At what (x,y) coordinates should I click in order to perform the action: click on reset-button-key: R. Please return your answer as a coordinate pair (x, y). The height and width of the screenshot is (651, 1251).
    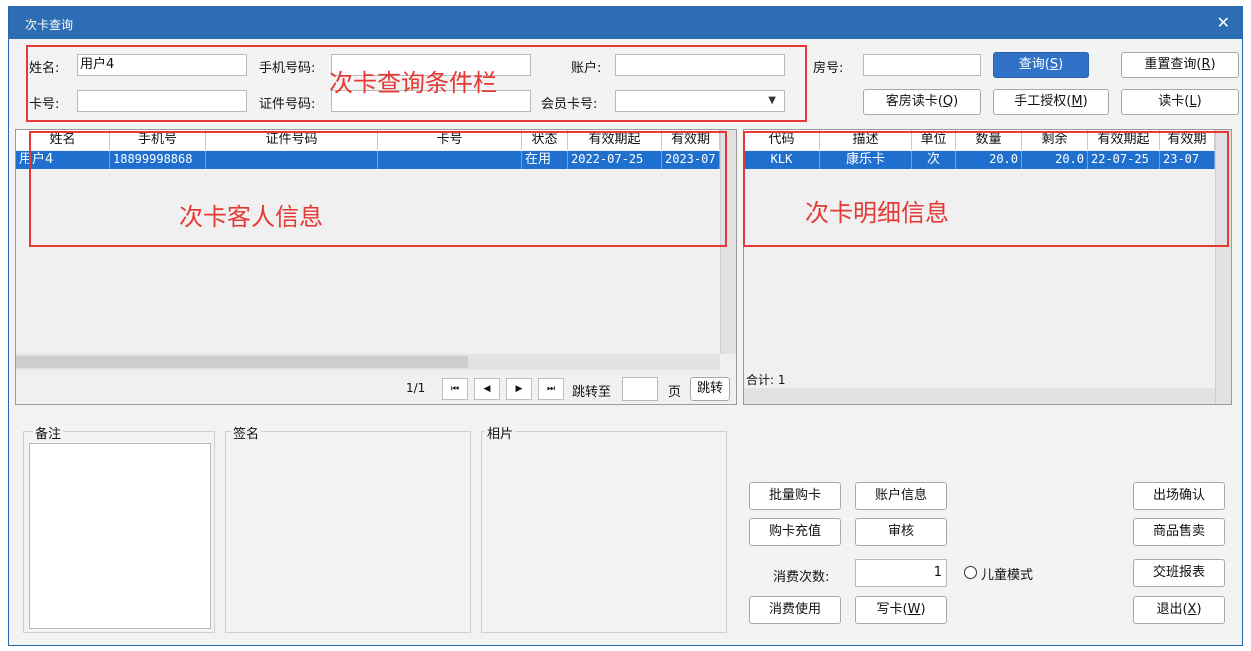
    Looking at the image, I should click on (1206, 64).